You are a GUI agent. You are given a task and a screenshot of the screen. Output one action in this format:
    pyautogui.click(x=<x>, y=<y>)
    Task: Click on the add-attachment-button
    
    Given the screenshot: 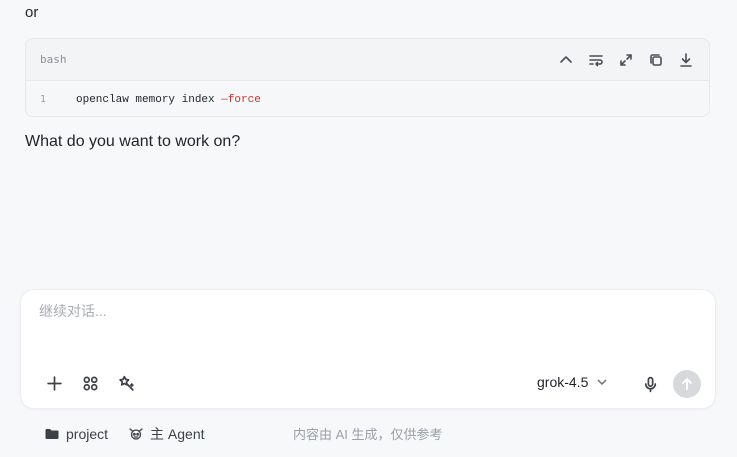 What is the action you would take?
    pyautogui.click(x=54, y=383)
    